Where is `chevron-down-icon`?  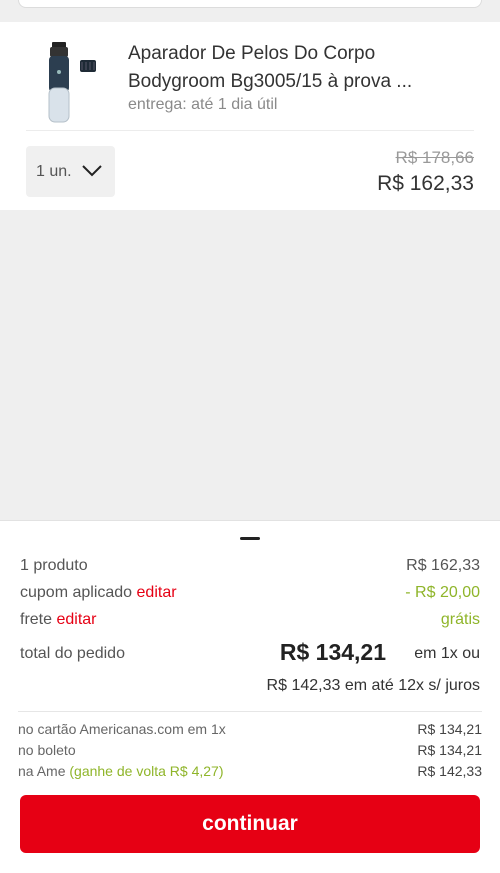 chevron-down-icon is located at coordinates (92, 171).